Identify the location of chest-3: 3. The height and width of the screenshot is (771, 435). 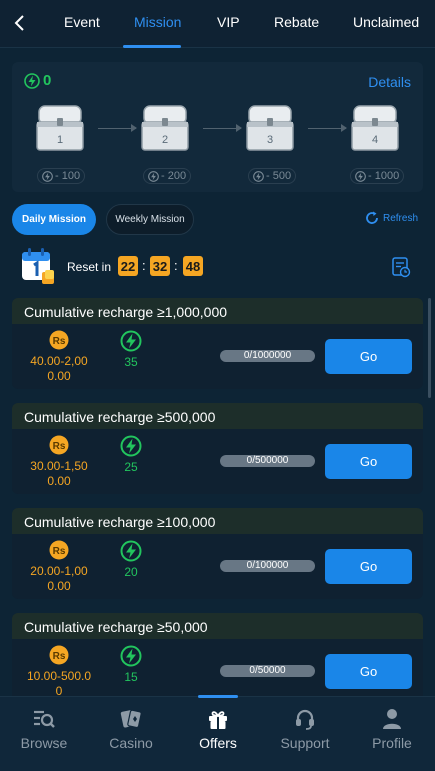
(270, 128).